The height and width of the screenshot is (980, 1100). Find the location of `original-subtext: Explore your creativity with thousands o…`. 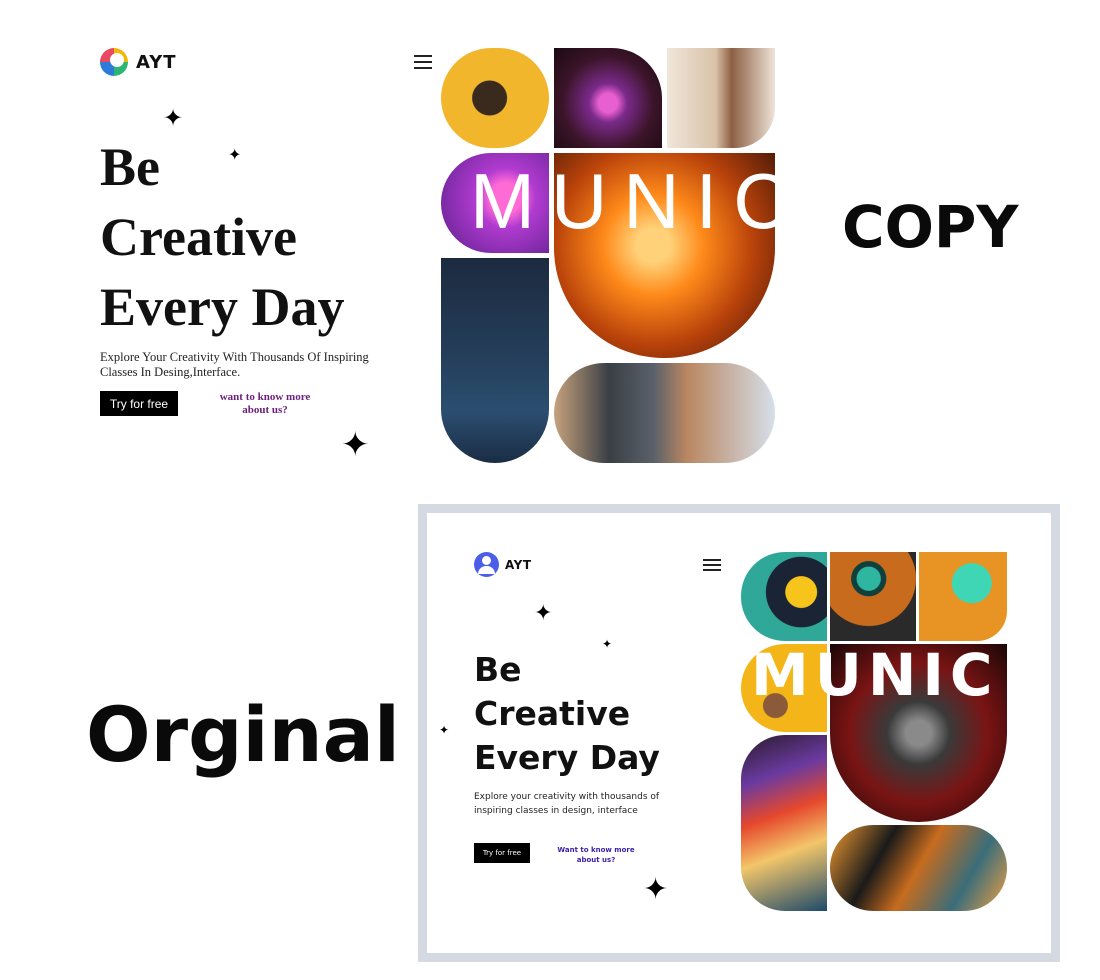

original-subtext: Explore your creativity with thousands o… is located at coordinates (567, 804).